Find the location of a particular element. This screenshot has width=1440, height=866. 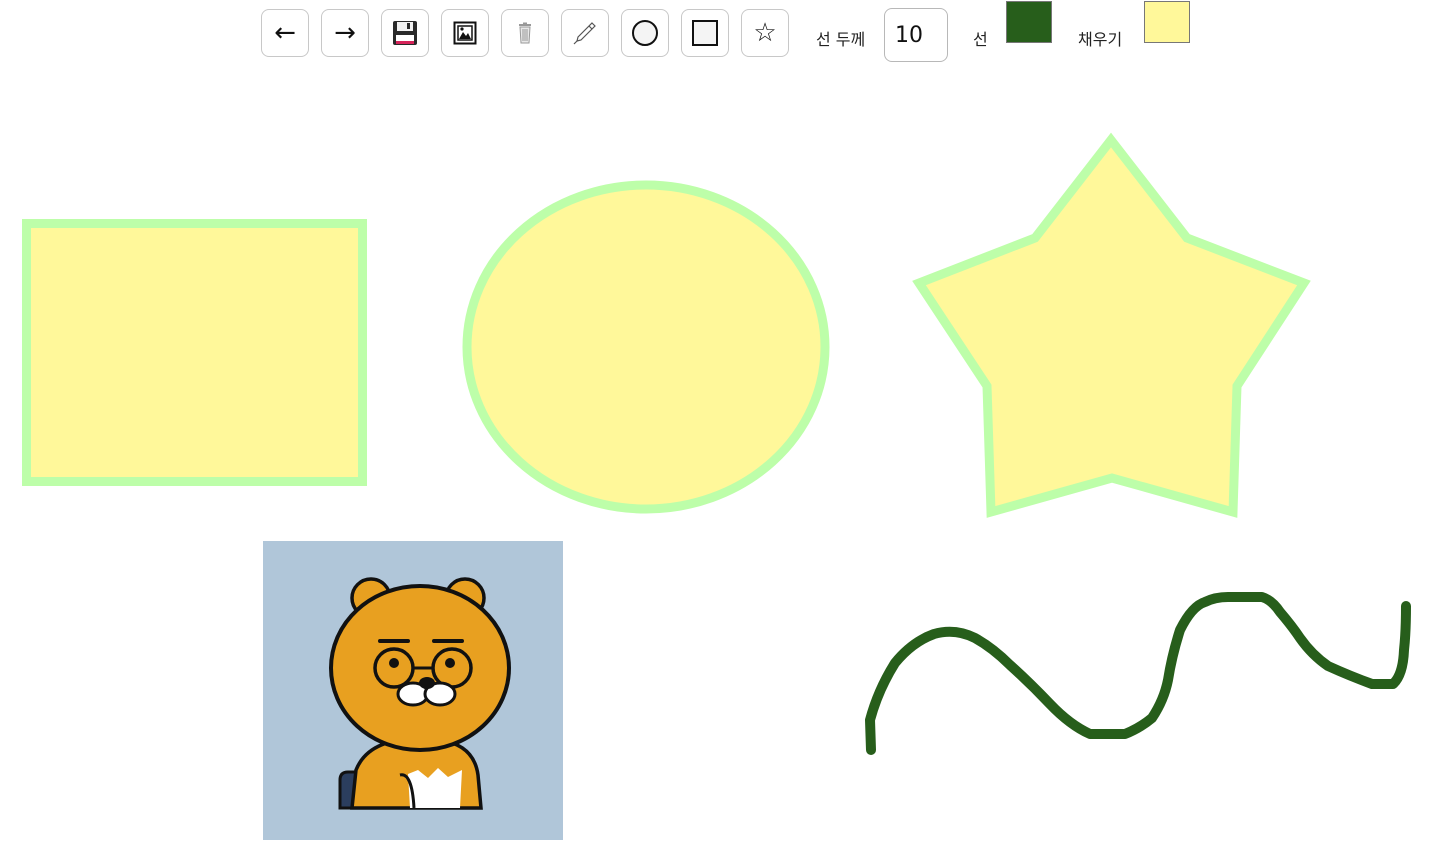

insert-image-button is located at coordinates (465, 33).